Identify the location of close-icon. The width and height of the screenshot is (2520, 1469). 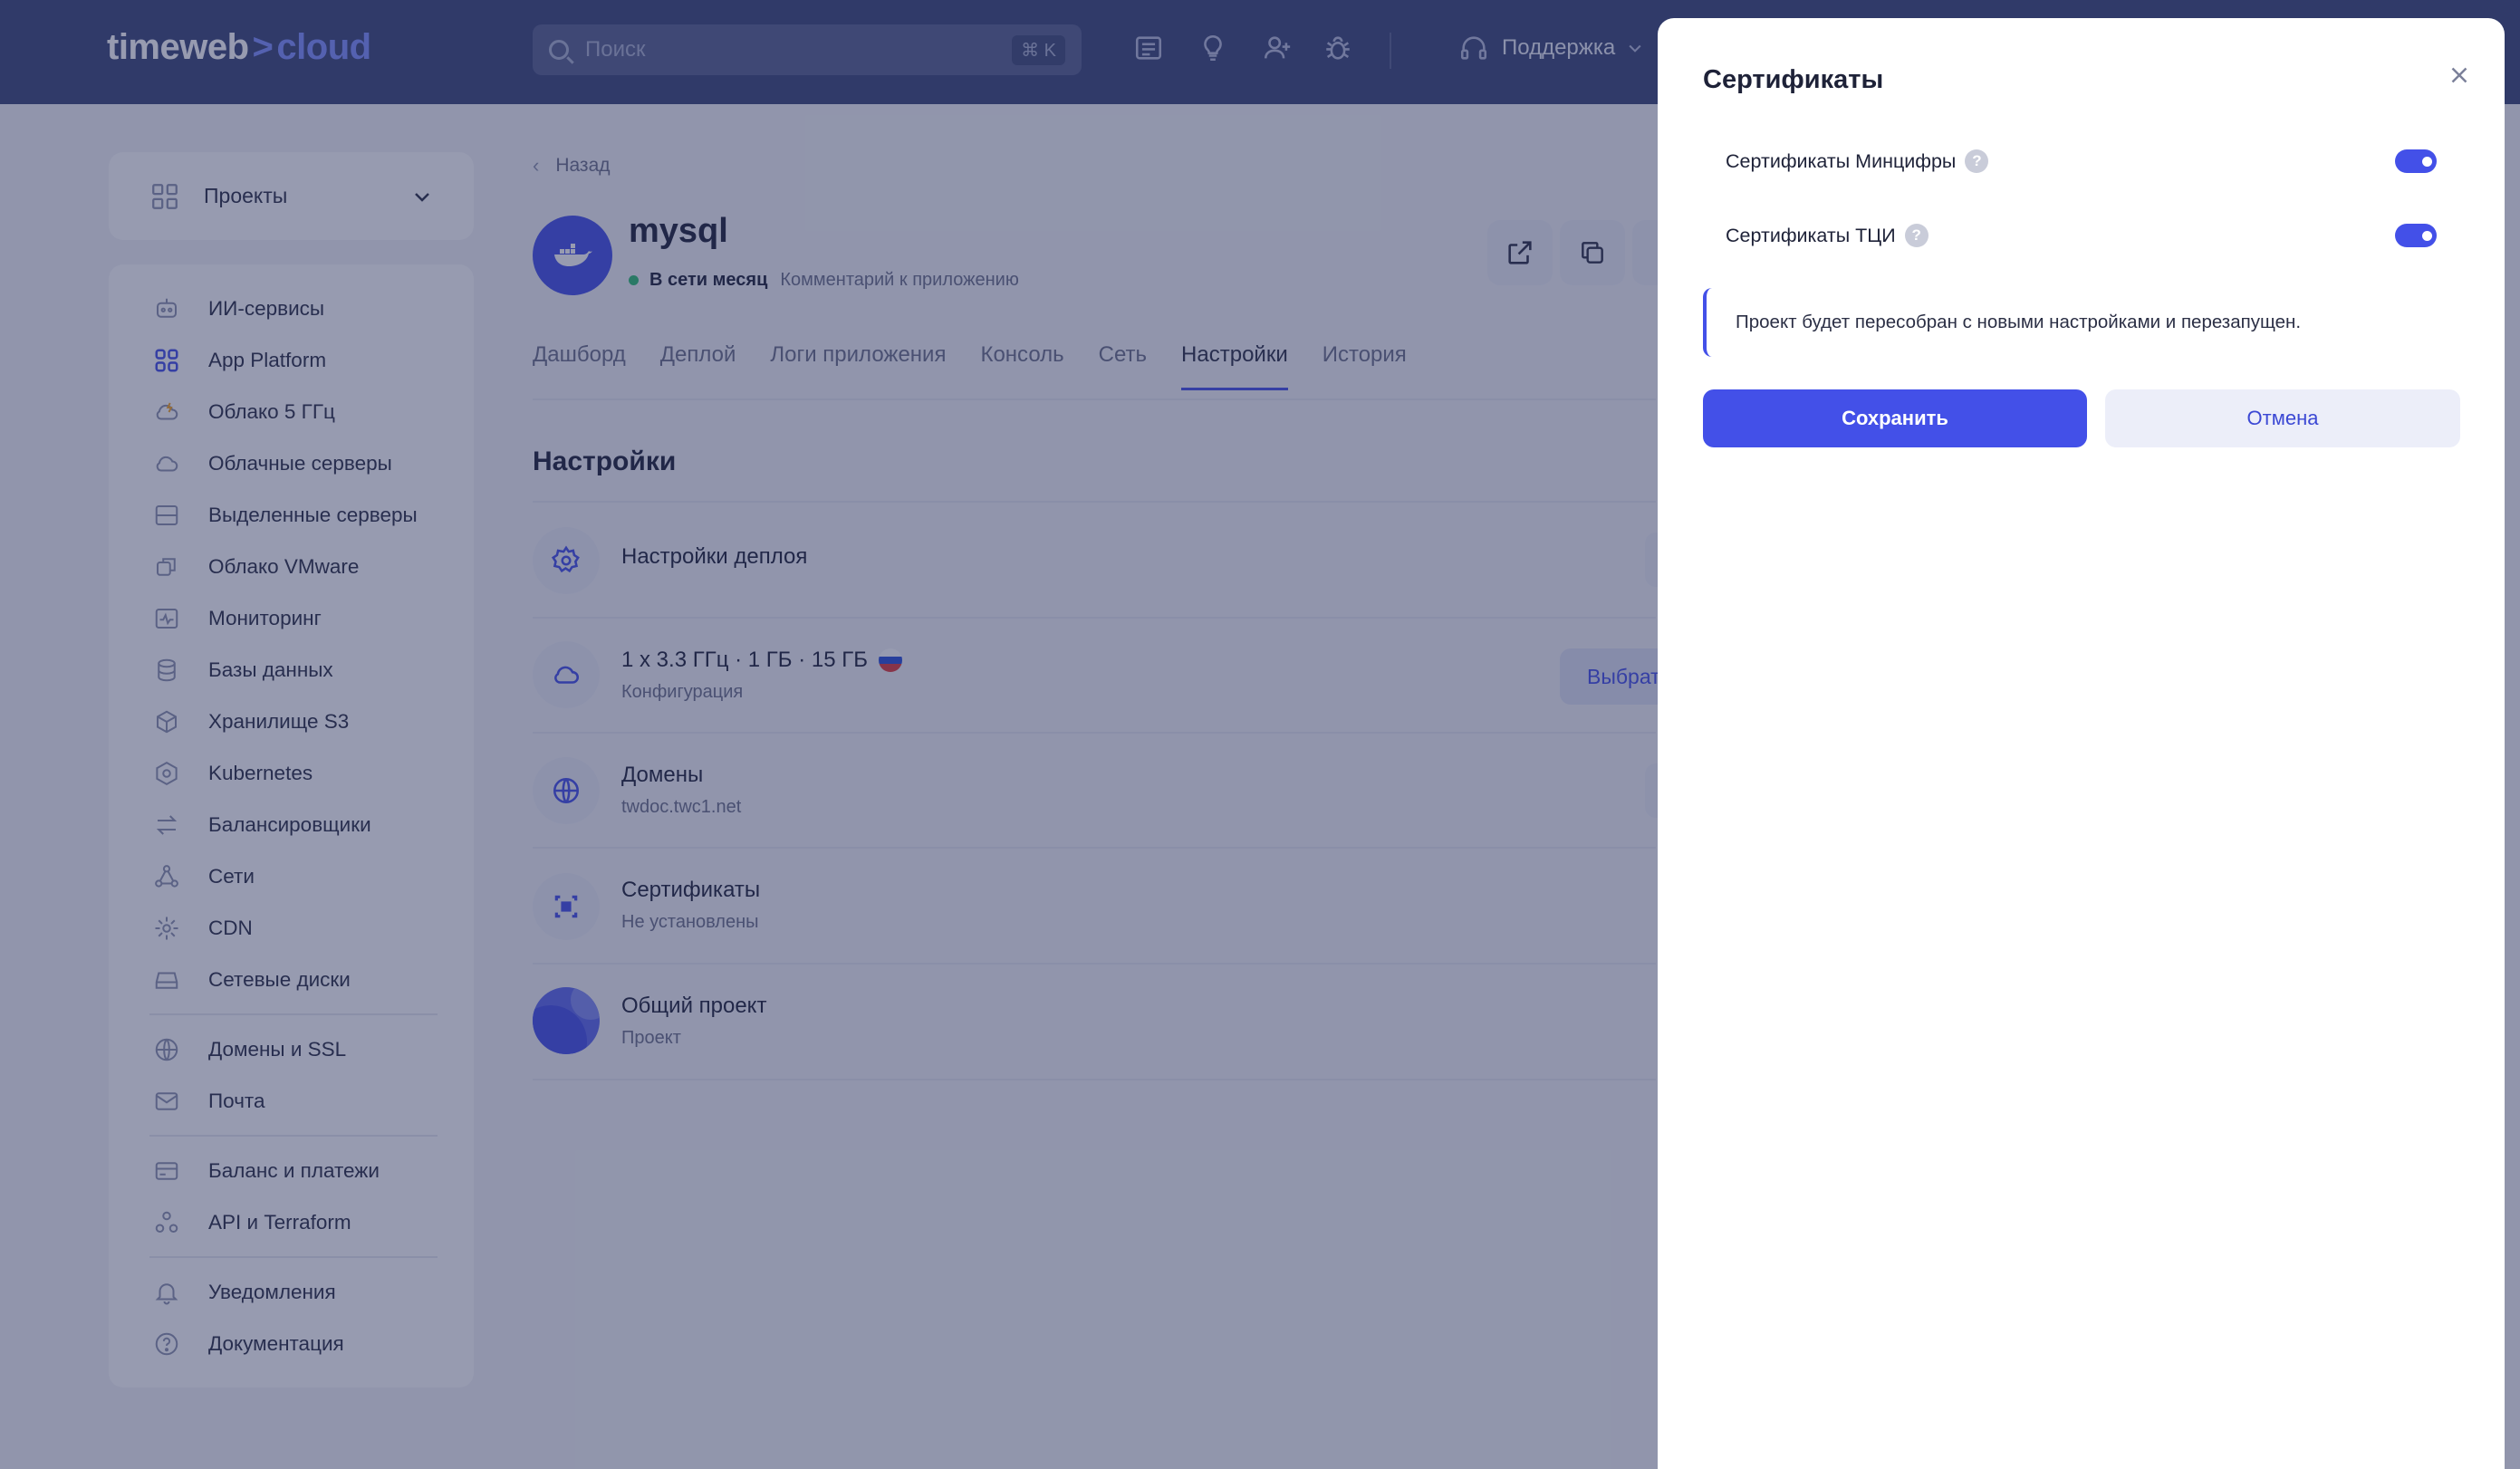
(2459, 75).